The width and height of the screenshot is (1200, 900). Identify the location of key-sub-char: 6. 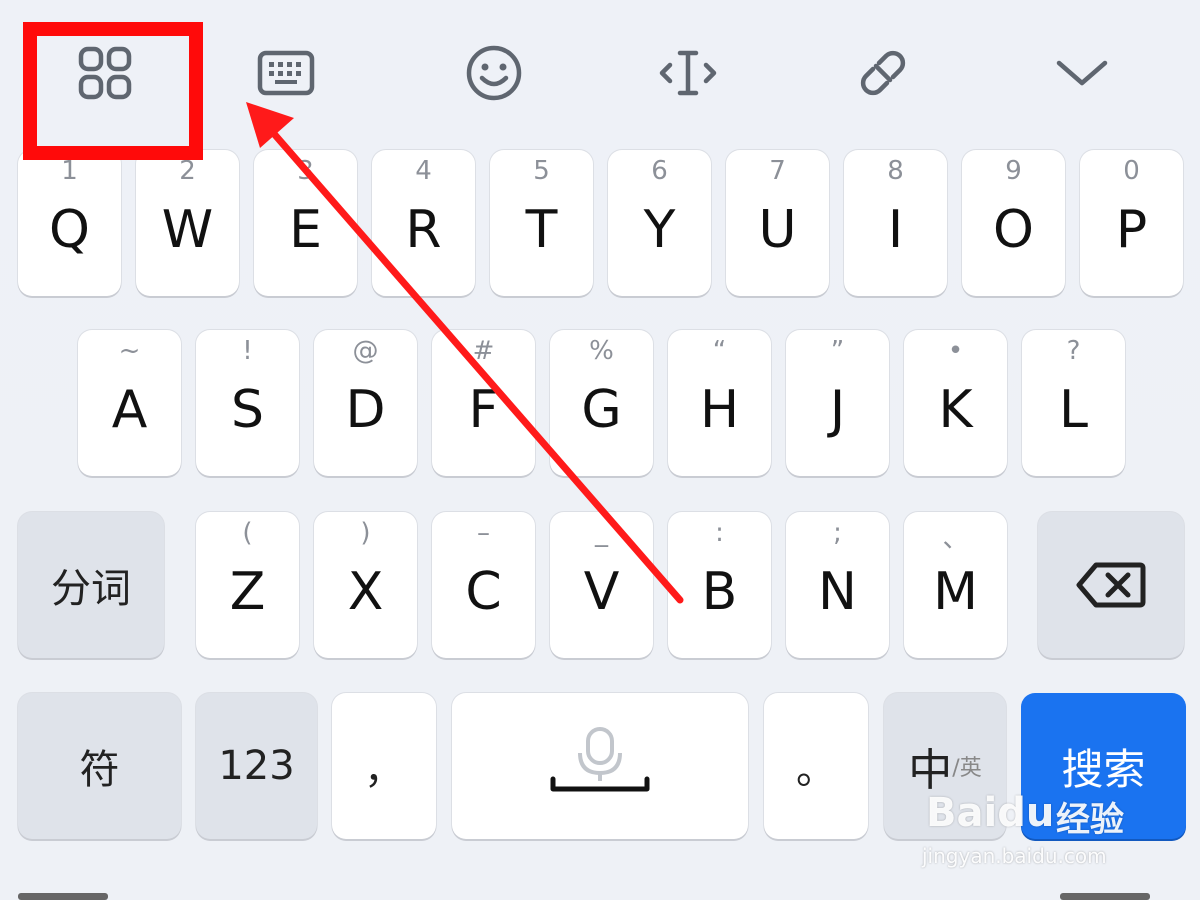
(659, 171).